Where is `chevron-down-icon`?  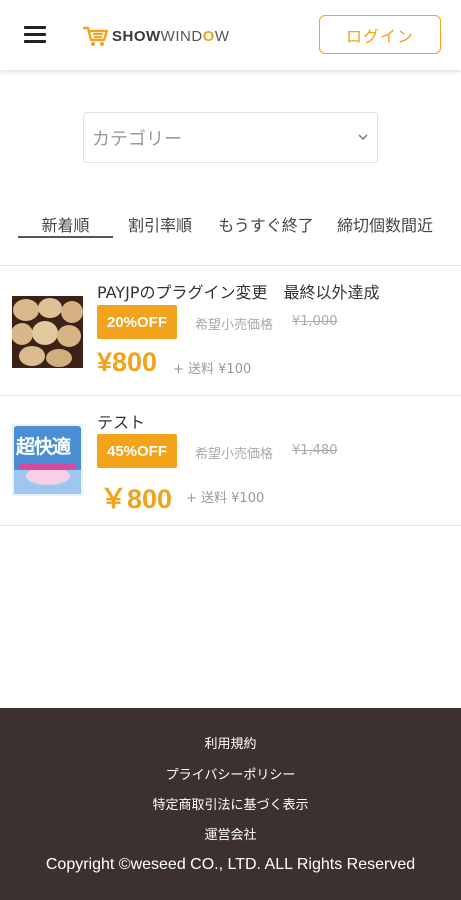
chevron-down-icon is located at coordinates (363, 137).